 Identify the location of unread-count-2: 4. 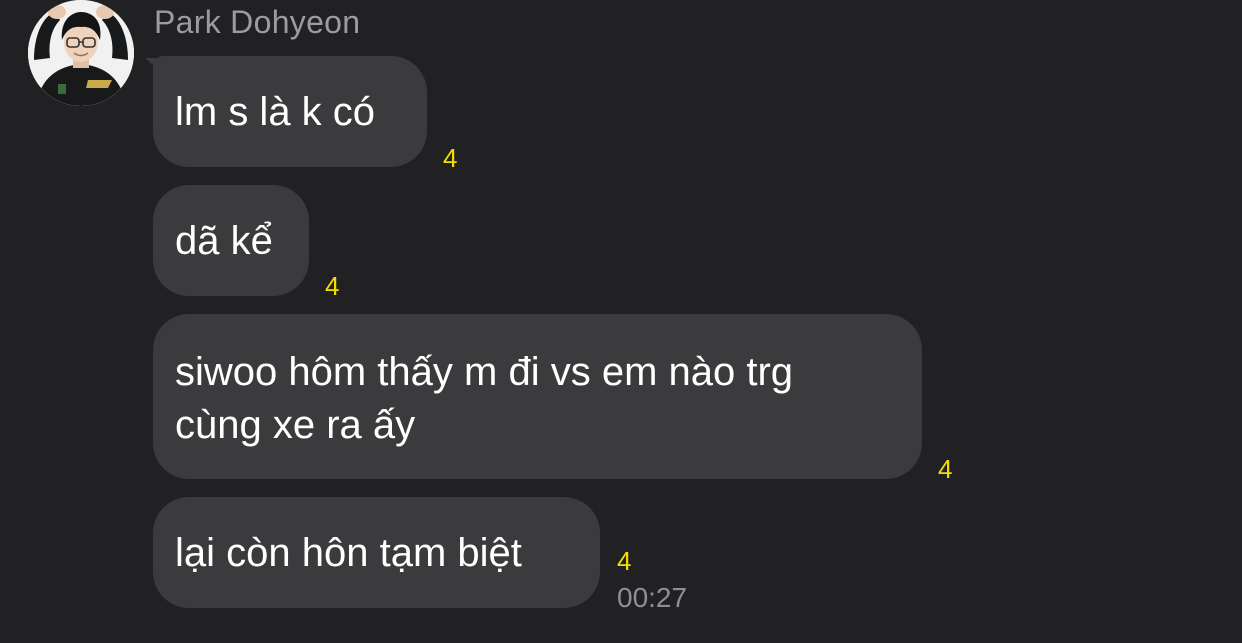
(332, 286).